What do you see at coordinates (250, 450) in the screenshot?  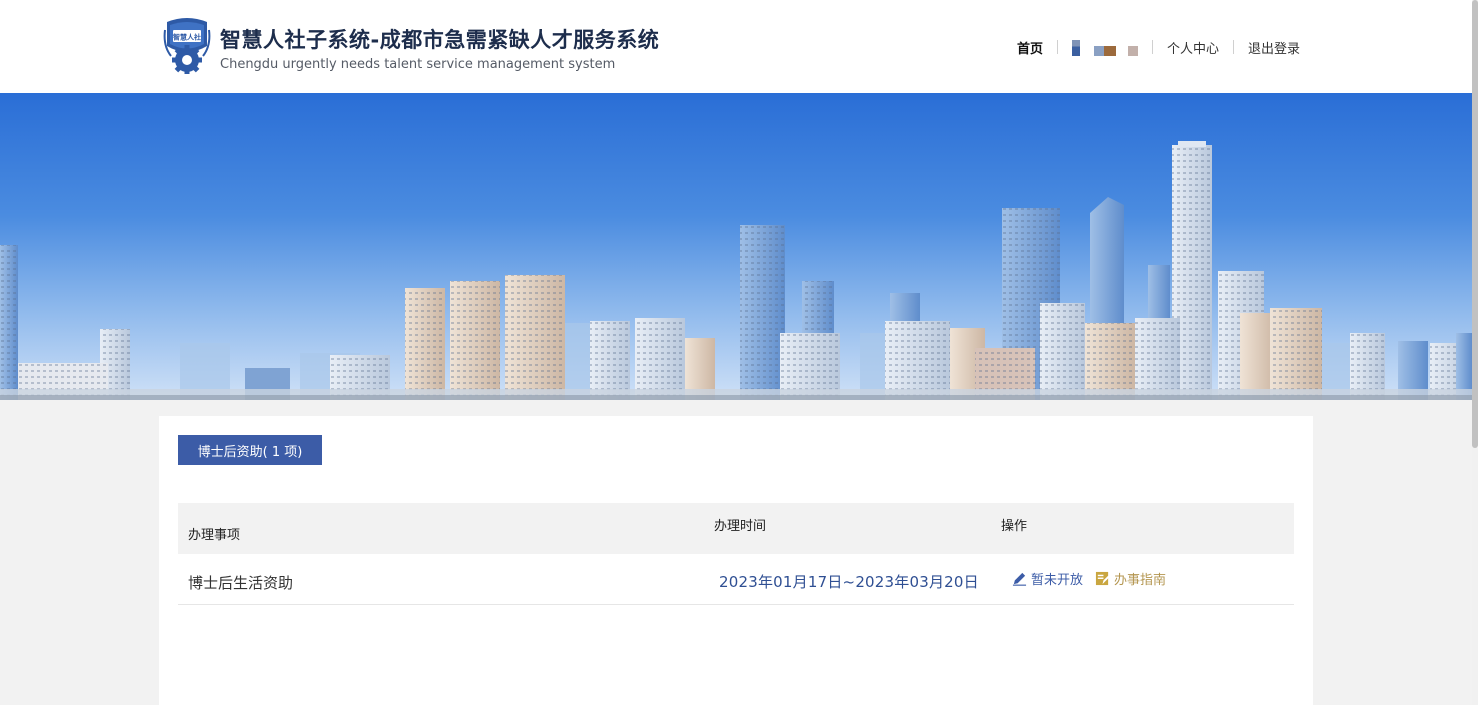 I see `category-tab-postdoc: 博士后资助( 1 项)` at bounding box center [250, 450].